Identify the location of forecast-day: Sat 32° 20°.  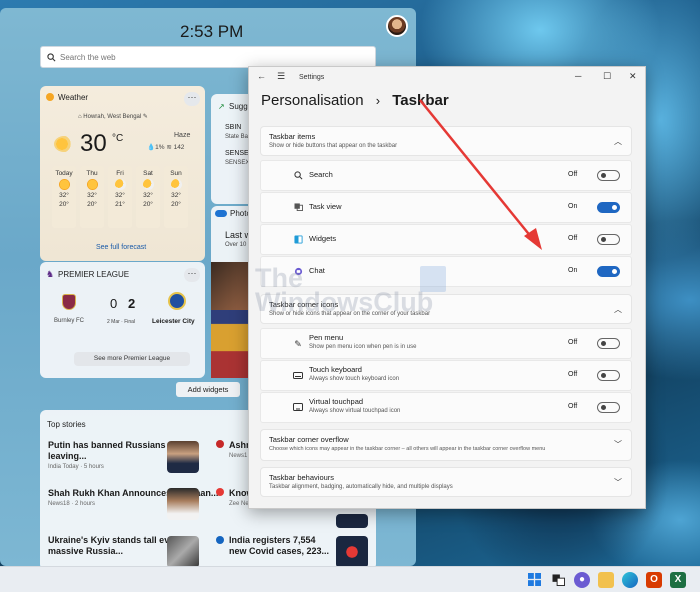
(148, 197).